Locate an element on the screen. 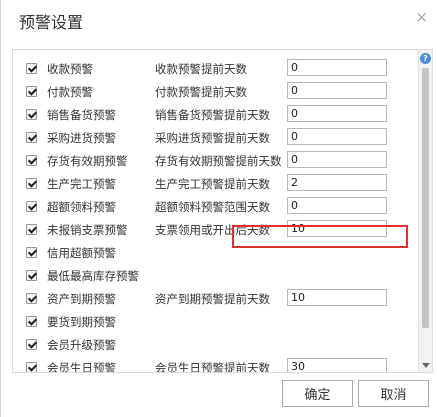  warning-label: 超额领料预警 is located at coordinates (81, 207).